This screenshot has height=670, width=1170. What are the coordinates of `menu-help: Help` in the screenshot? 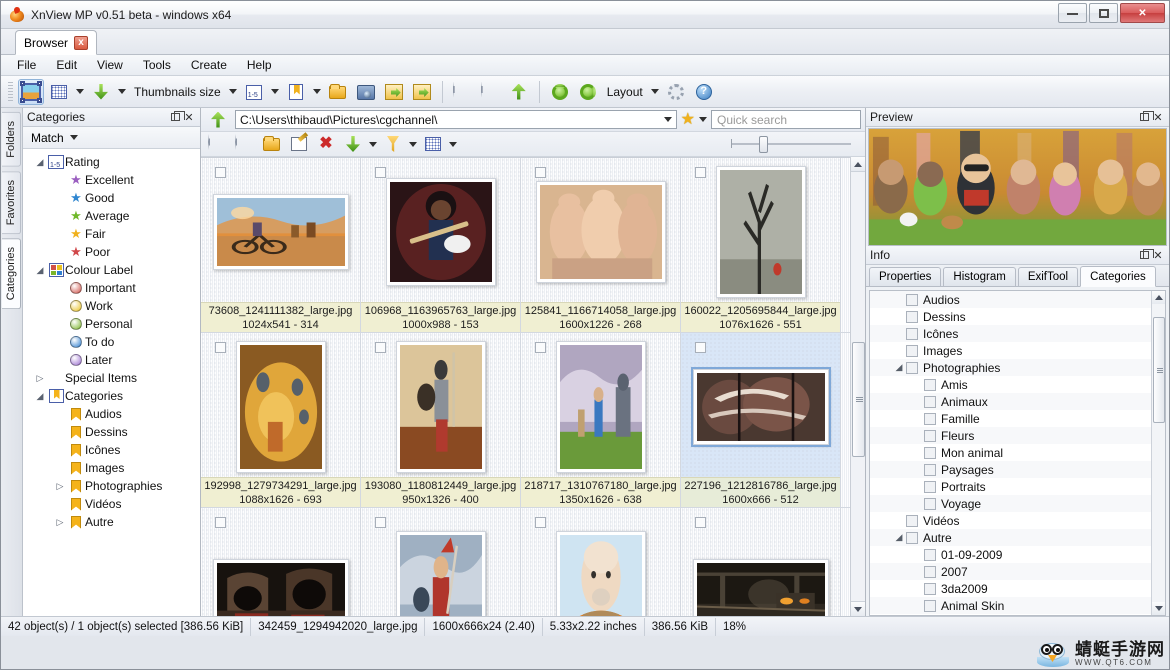 It's located at (259, 65).